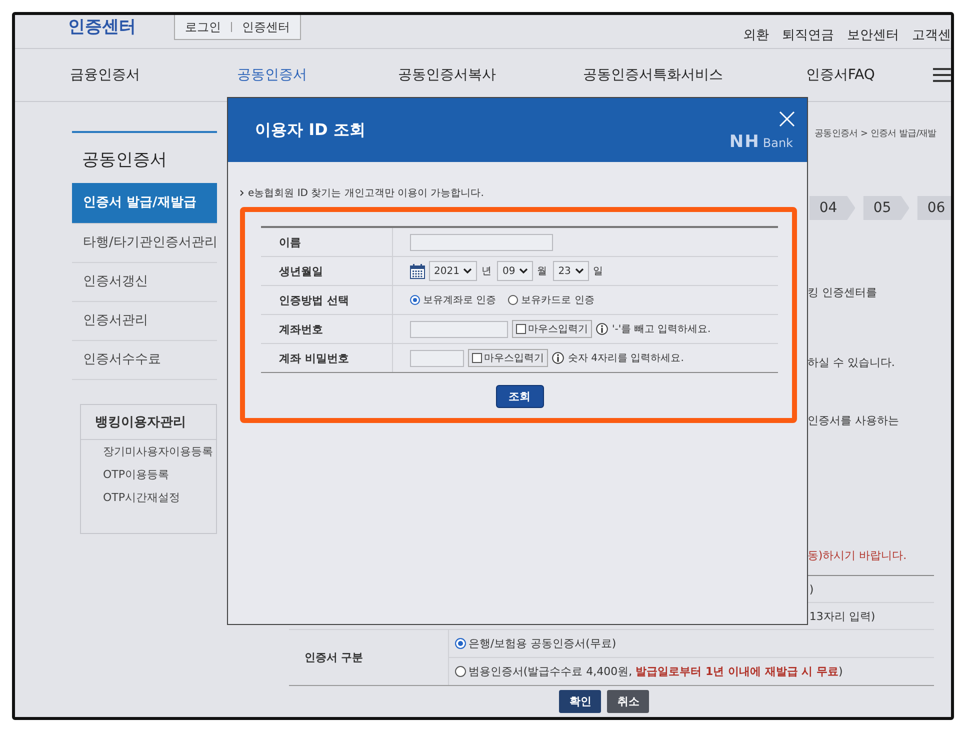 The image size is (966, 732). Describe the element at coordinates (317, 75) in the screenshot. I see `nav-tab: 공동인증서` at that location.